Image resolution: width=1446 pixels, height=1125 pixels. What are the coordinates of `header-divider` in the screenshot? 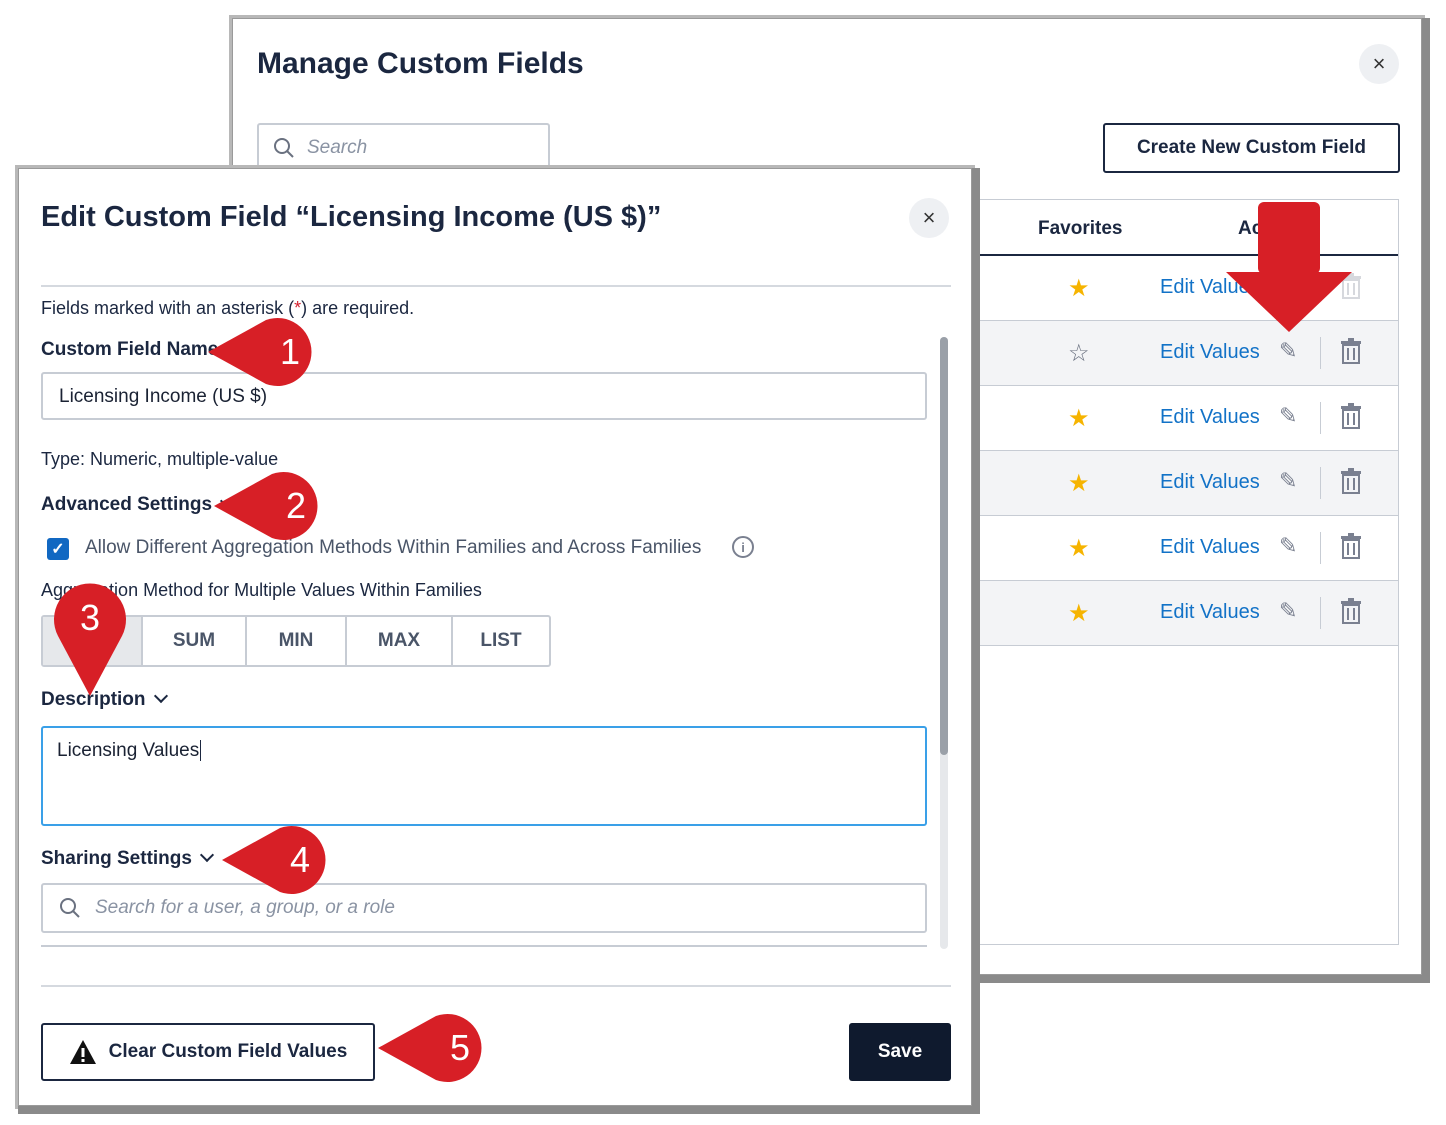 It's located at (496, 286).